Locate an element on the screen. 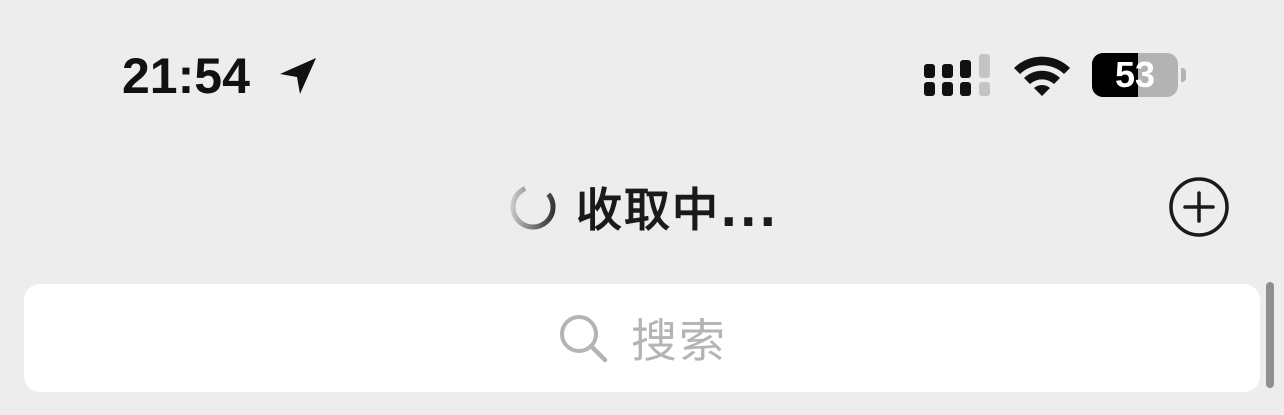 This screenshot has width=1284, height=415. location-arrow-icon is located at coordinates (298, 76).